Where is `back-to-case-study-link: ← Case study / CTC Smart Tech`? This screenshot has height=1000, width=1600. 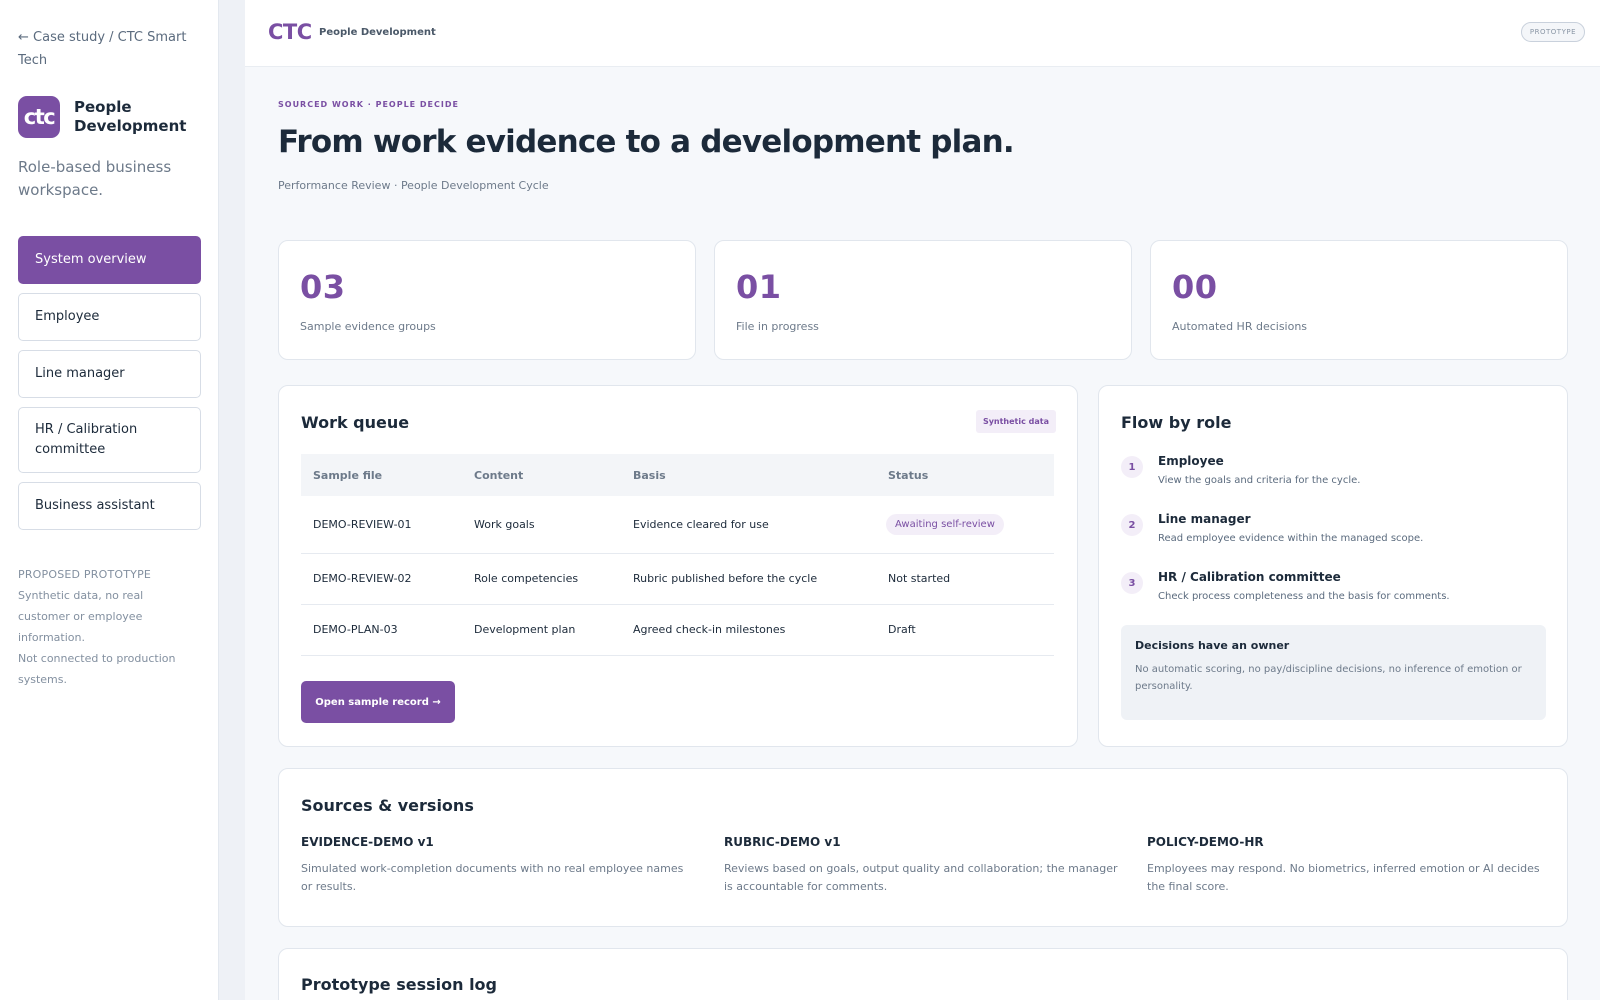 back-to-case-study-link: ← Case study / CTC Smart Tech is located at coordinates (103, 49).